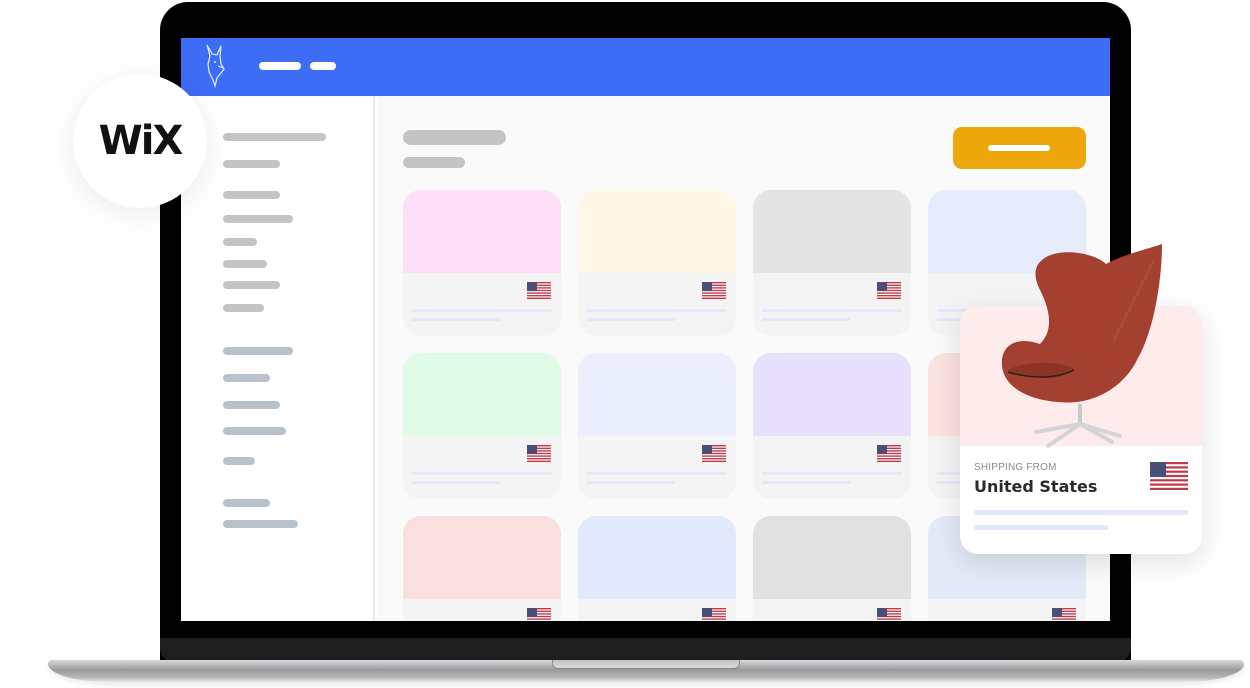  Describe the element at coordinates (215, 65) in the screenshot. I see `llama-logo-icon` at that location.